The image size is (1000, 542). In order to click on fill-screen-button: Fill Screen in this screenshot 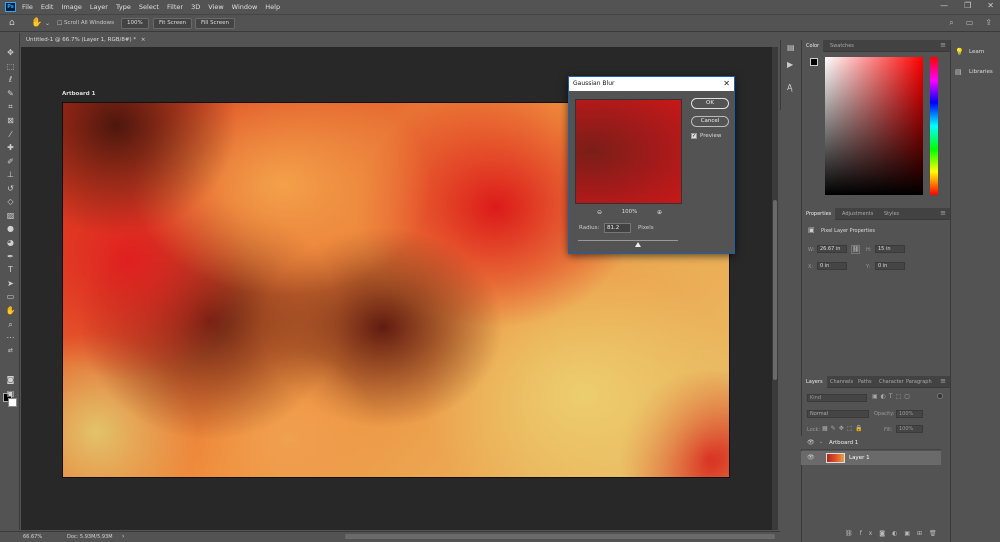, I will do `click(215, 23)`.